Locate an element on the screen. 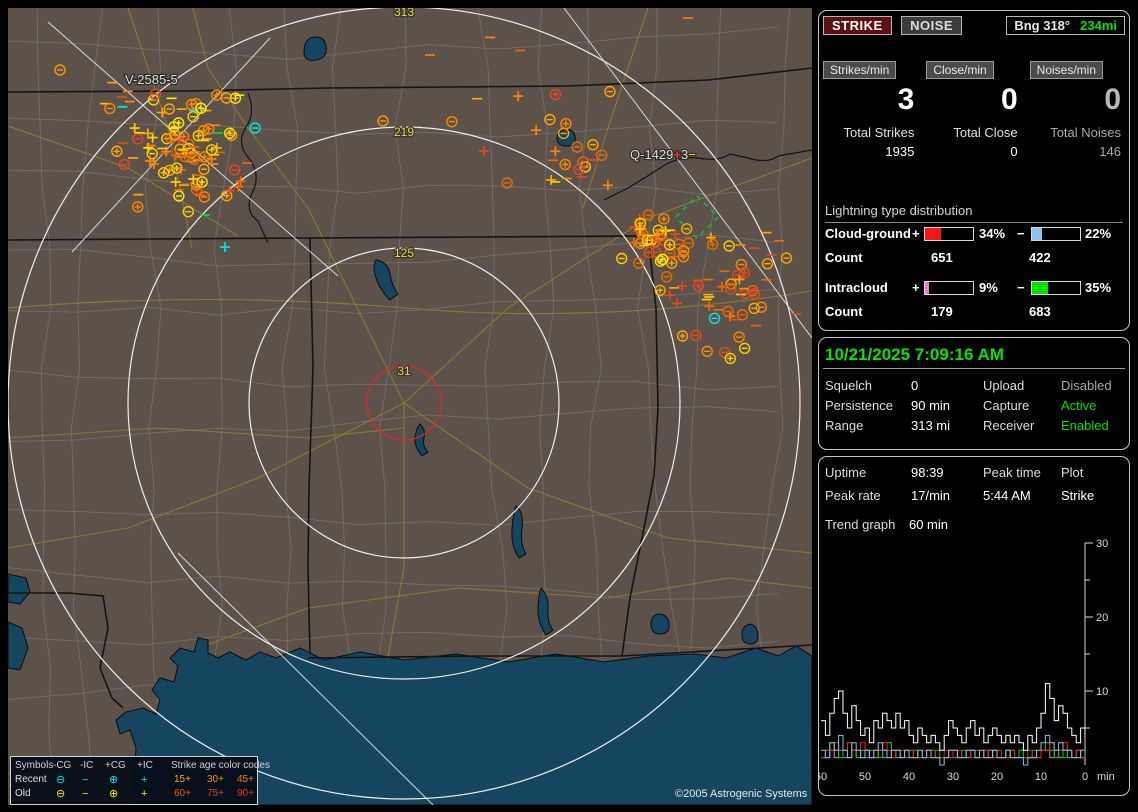 This screenshot has height=812, width=1138. cloud-ground-row: Cloud-ground + 34% − 22% is located at coordinates (968, 233).